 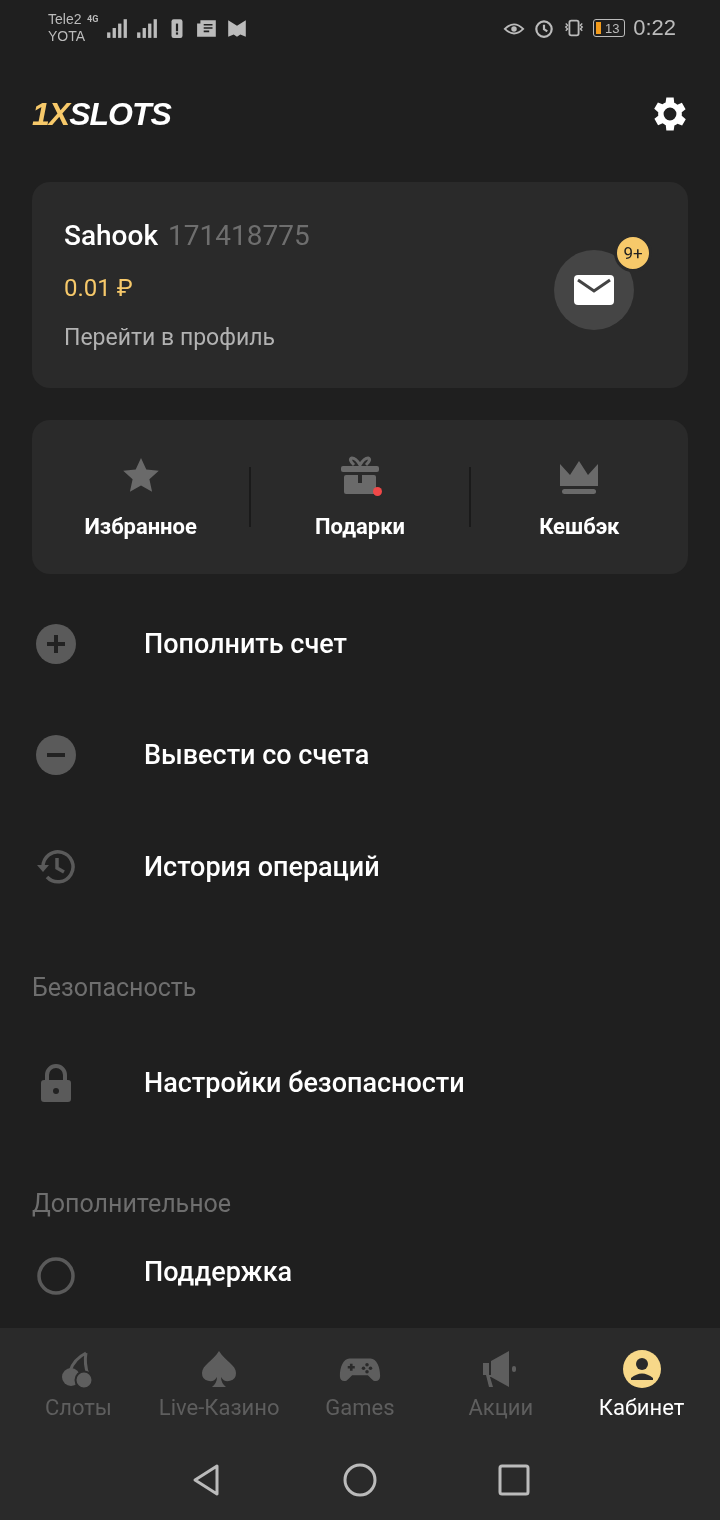 What do you see at coordinates (239, 235) in the screenshot?
I see `account-id: 171418775` at bounding box center [239, 235].